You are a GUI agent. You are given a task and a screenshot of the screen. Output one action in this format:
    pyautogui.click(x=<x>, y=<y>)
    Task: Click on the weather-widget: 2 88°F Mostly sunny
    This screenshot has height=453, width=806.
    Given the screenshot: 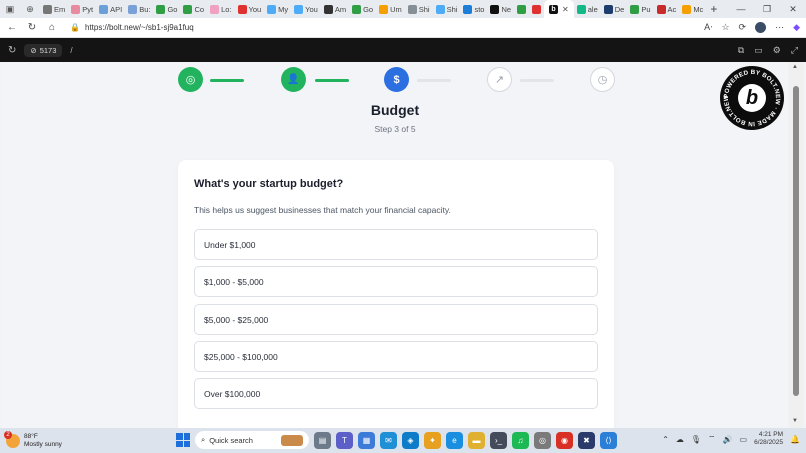 What is the action you would take?
    pyautogui.click(x=65, y=439)
    